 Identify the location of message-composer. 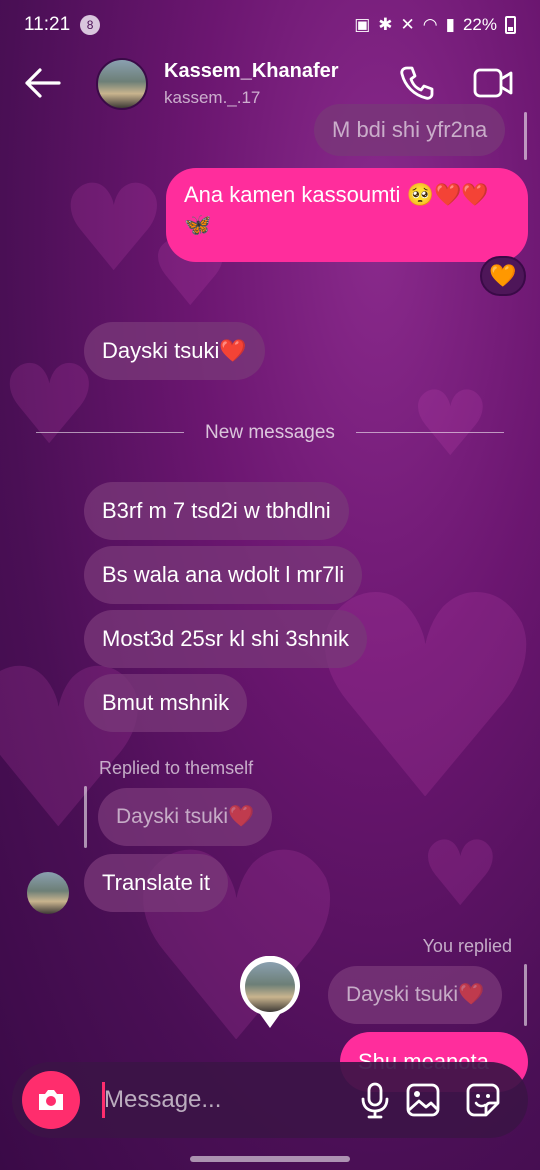
(270, 1100).